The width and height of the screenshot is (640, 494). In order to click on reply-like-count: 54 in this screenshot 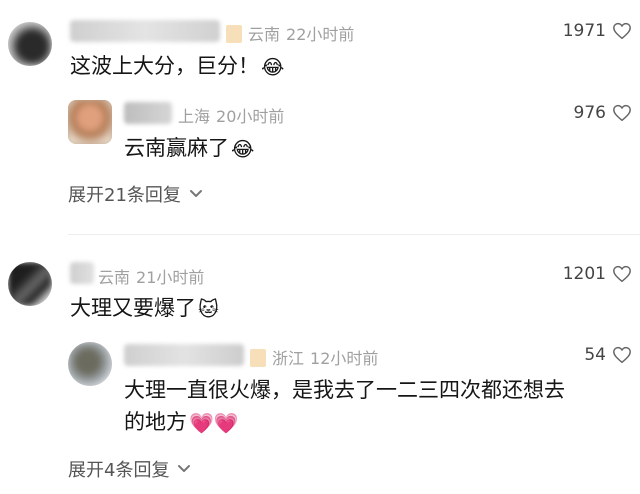, I will do `click(595, 355)`.